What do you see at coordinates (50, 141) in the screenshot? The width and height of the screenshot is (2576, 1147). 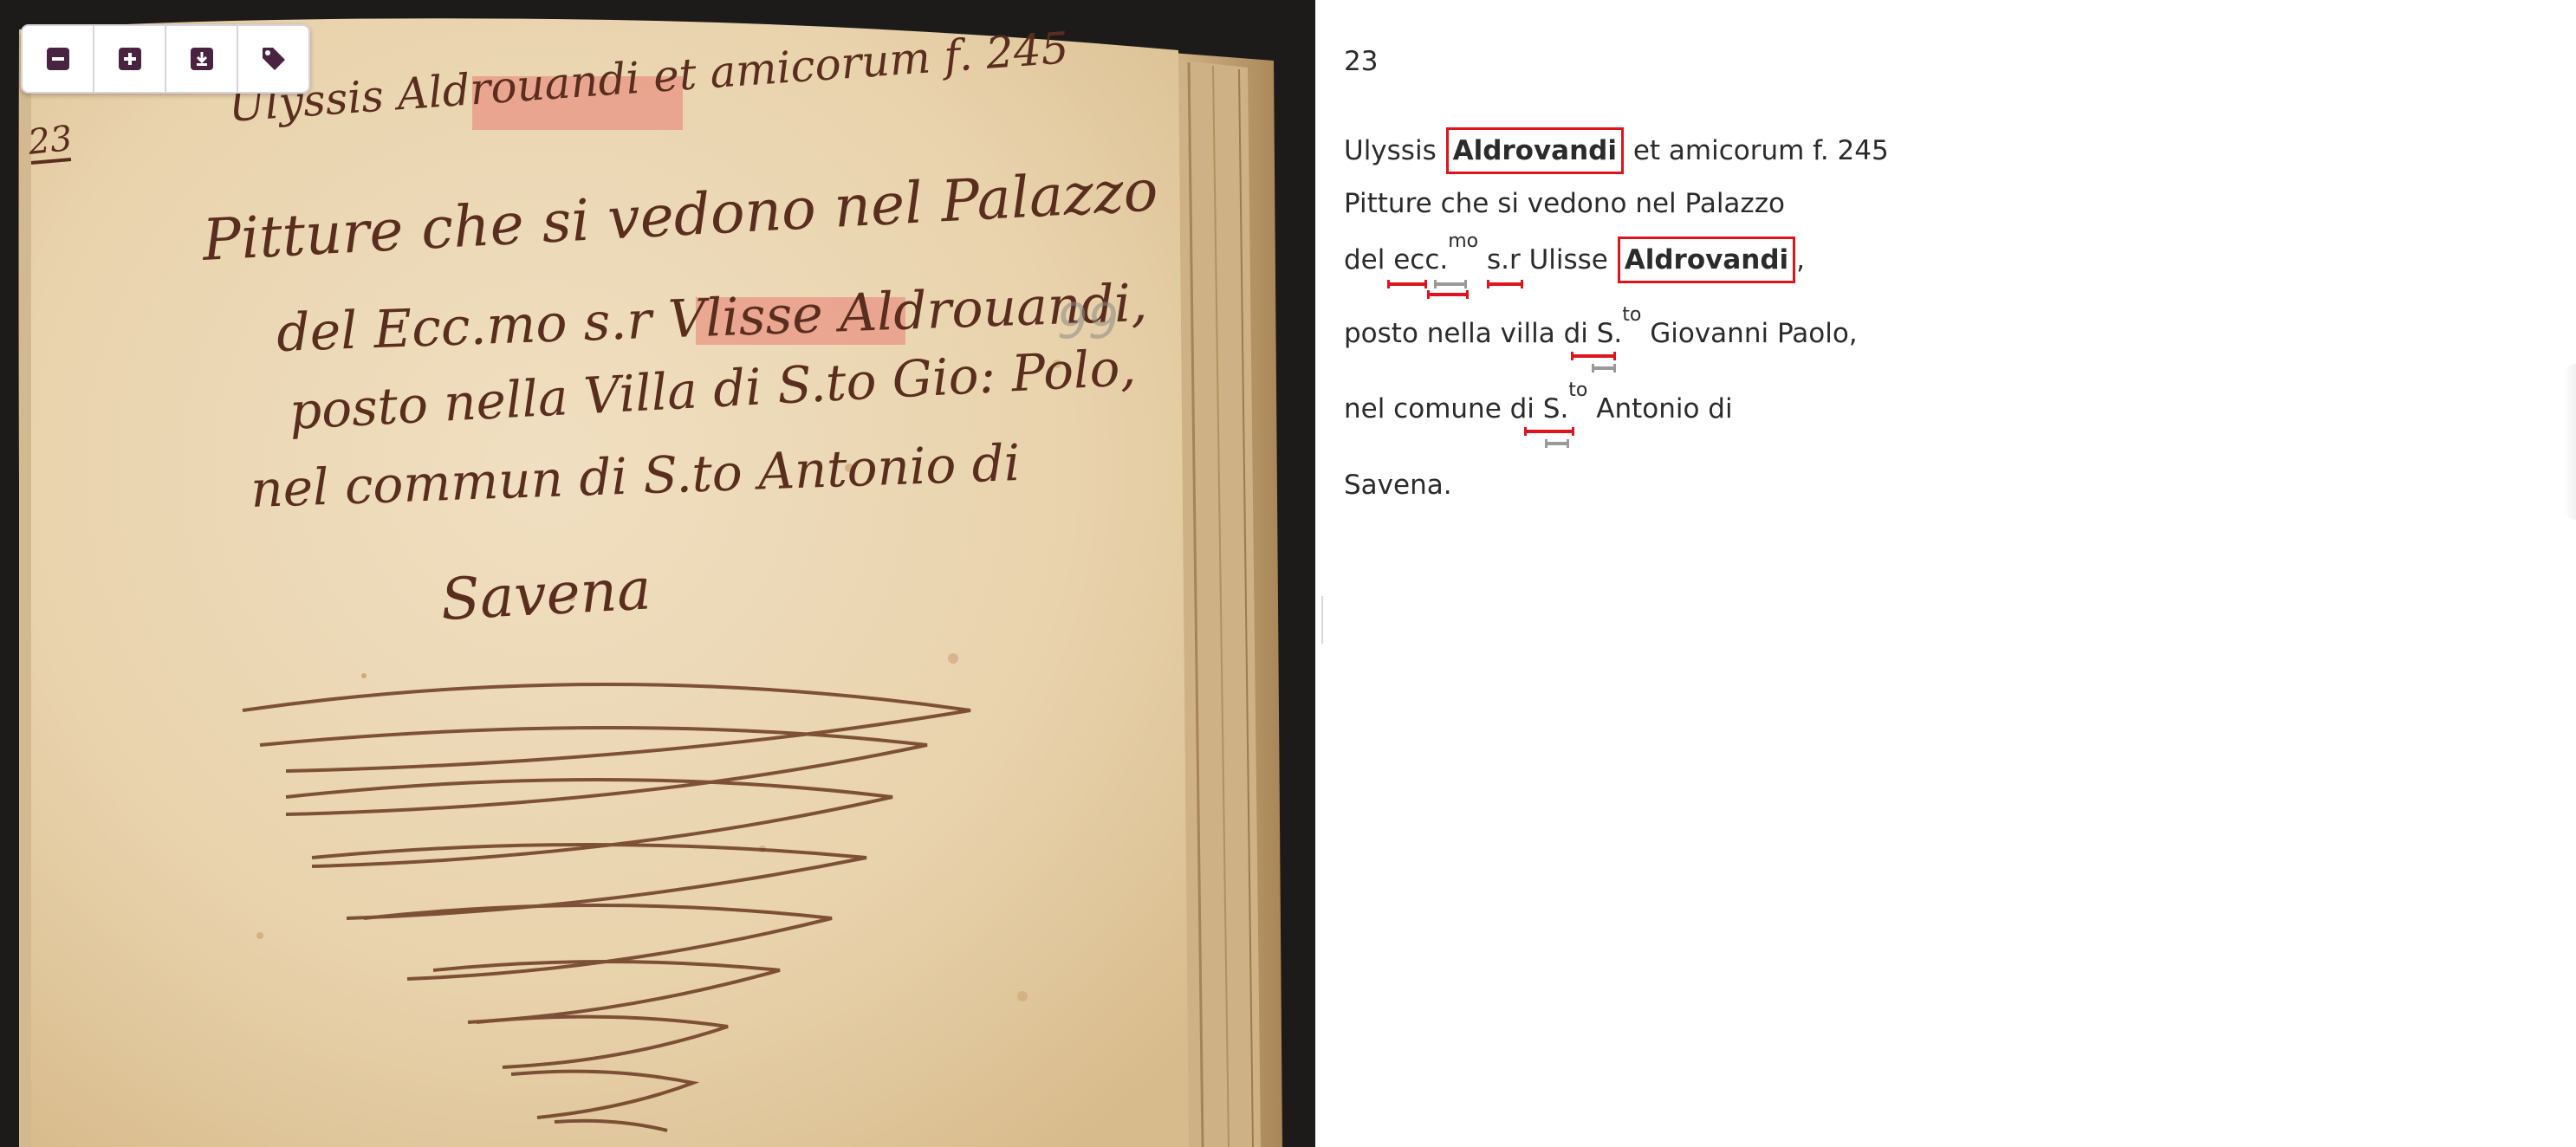 I see `folio-number: 23` at bounding box center [50, 141].